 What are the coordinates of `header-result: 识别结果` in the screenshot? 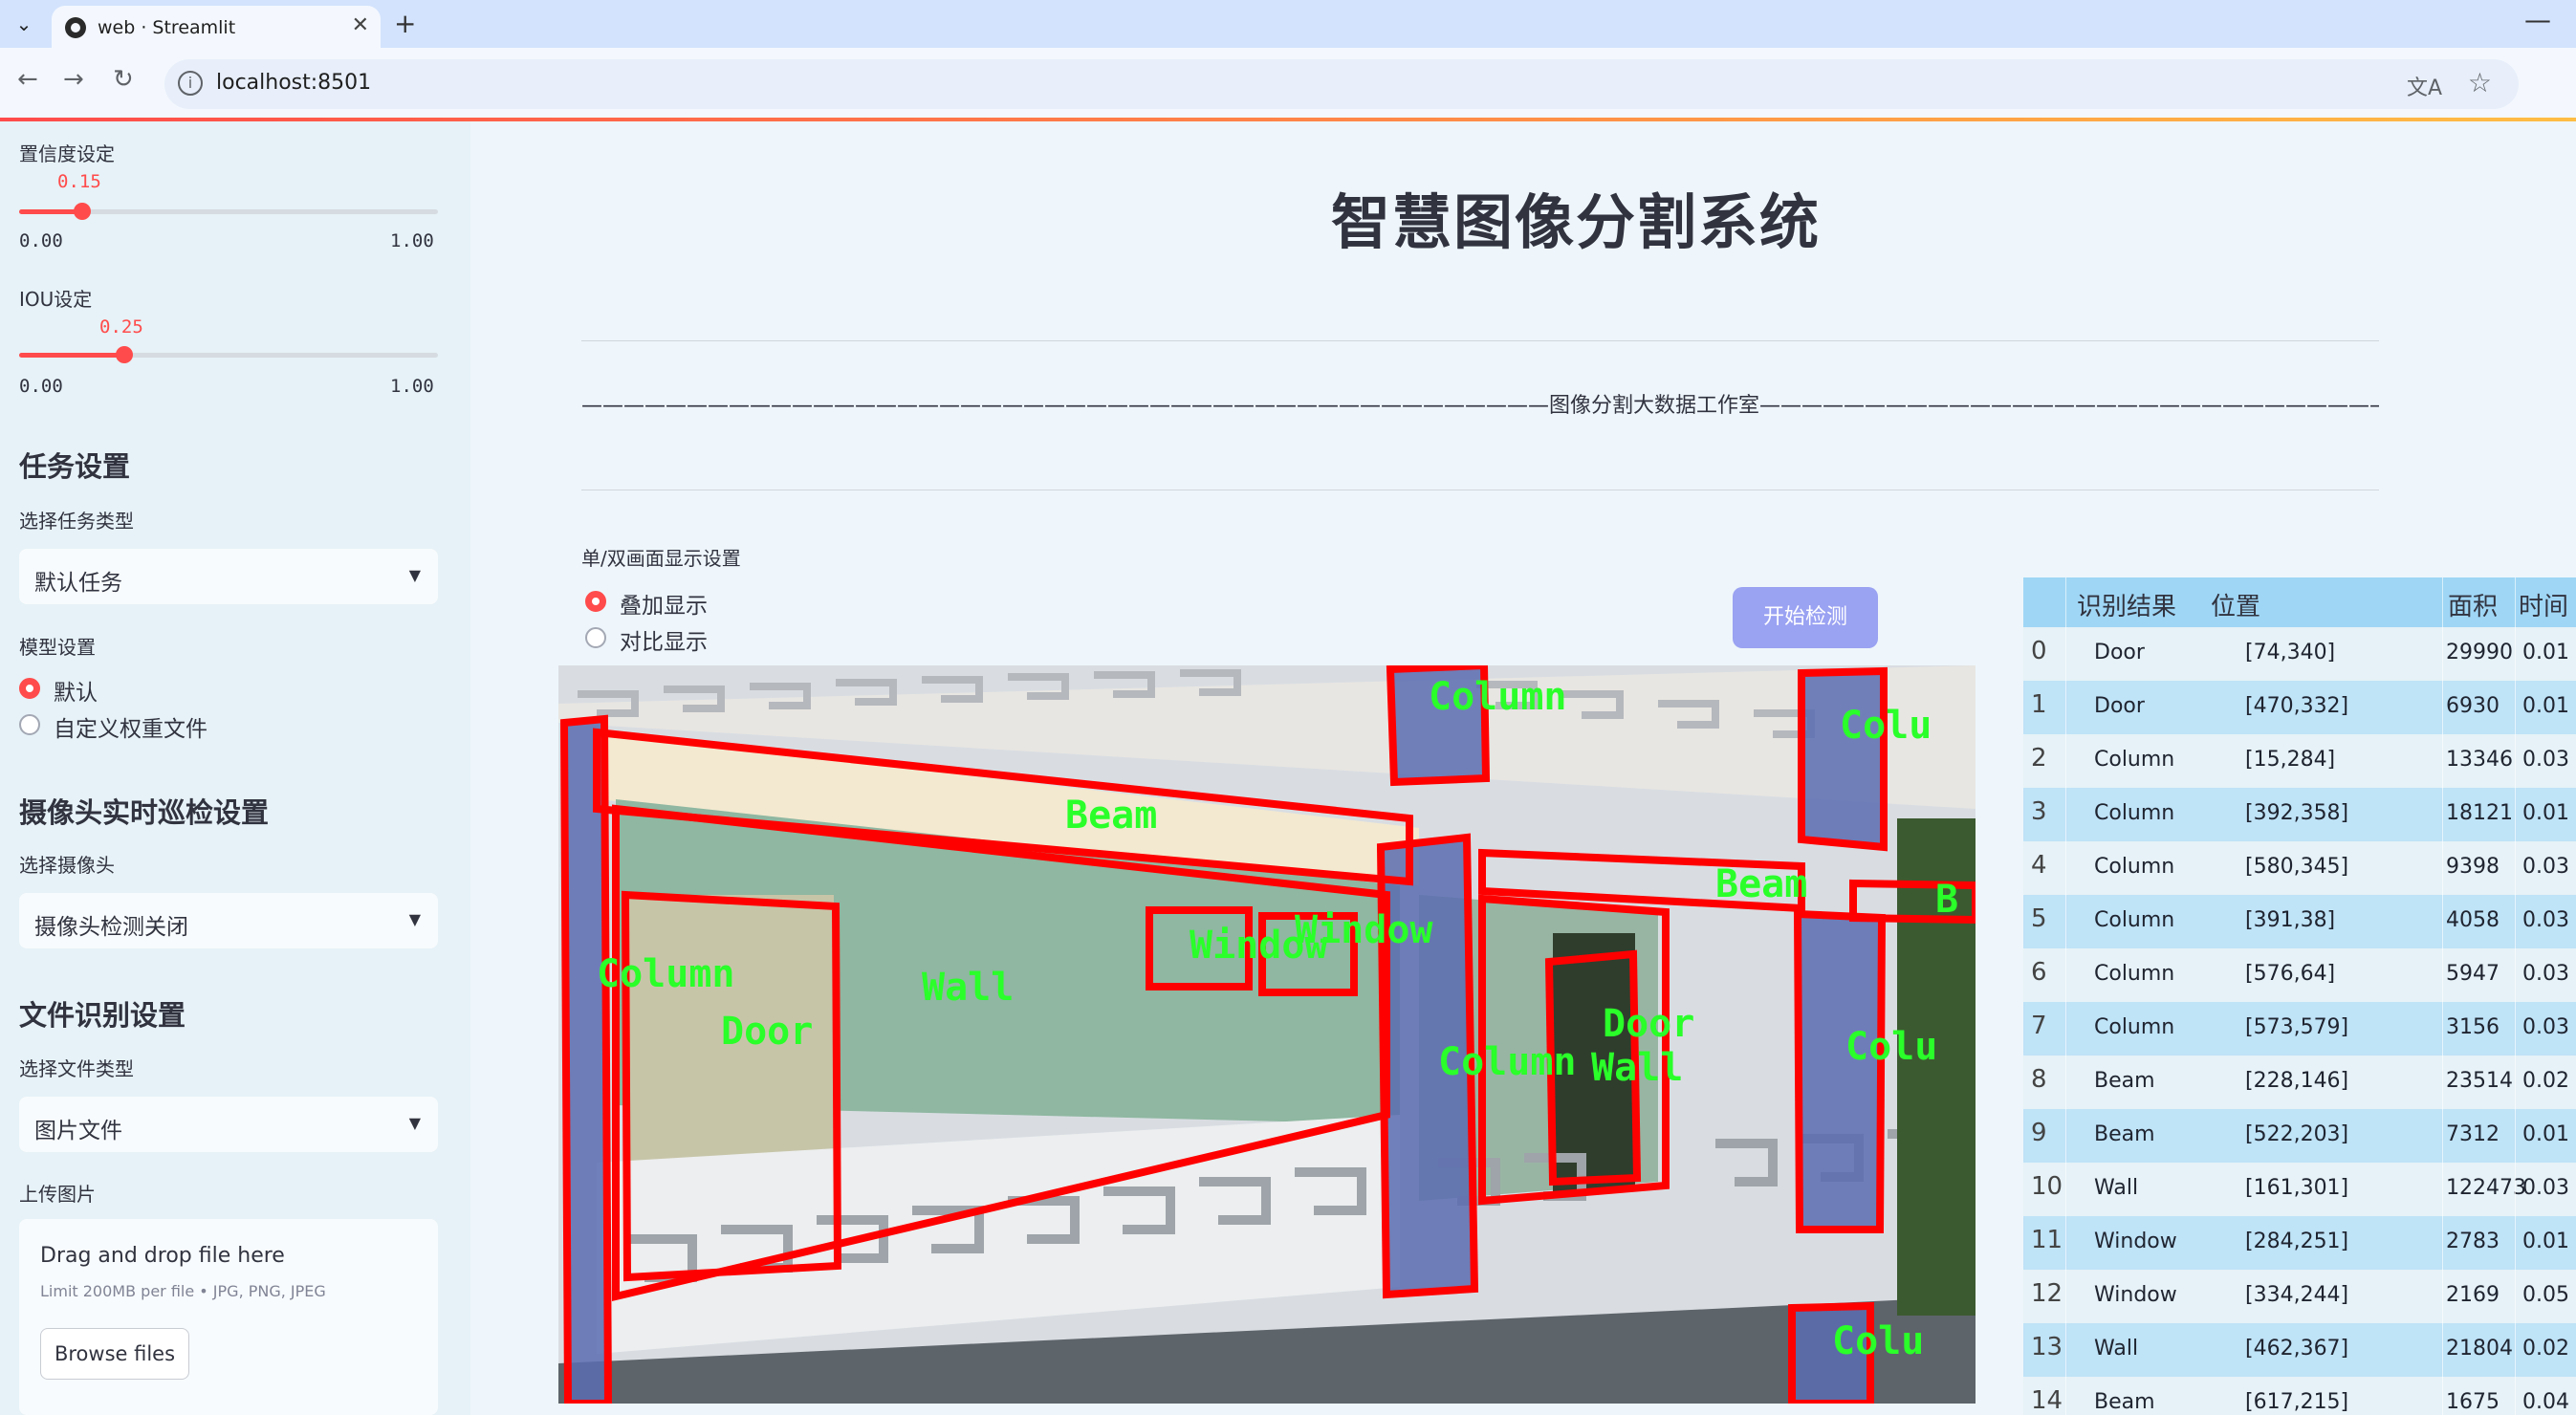 It's located at (2126, 604).